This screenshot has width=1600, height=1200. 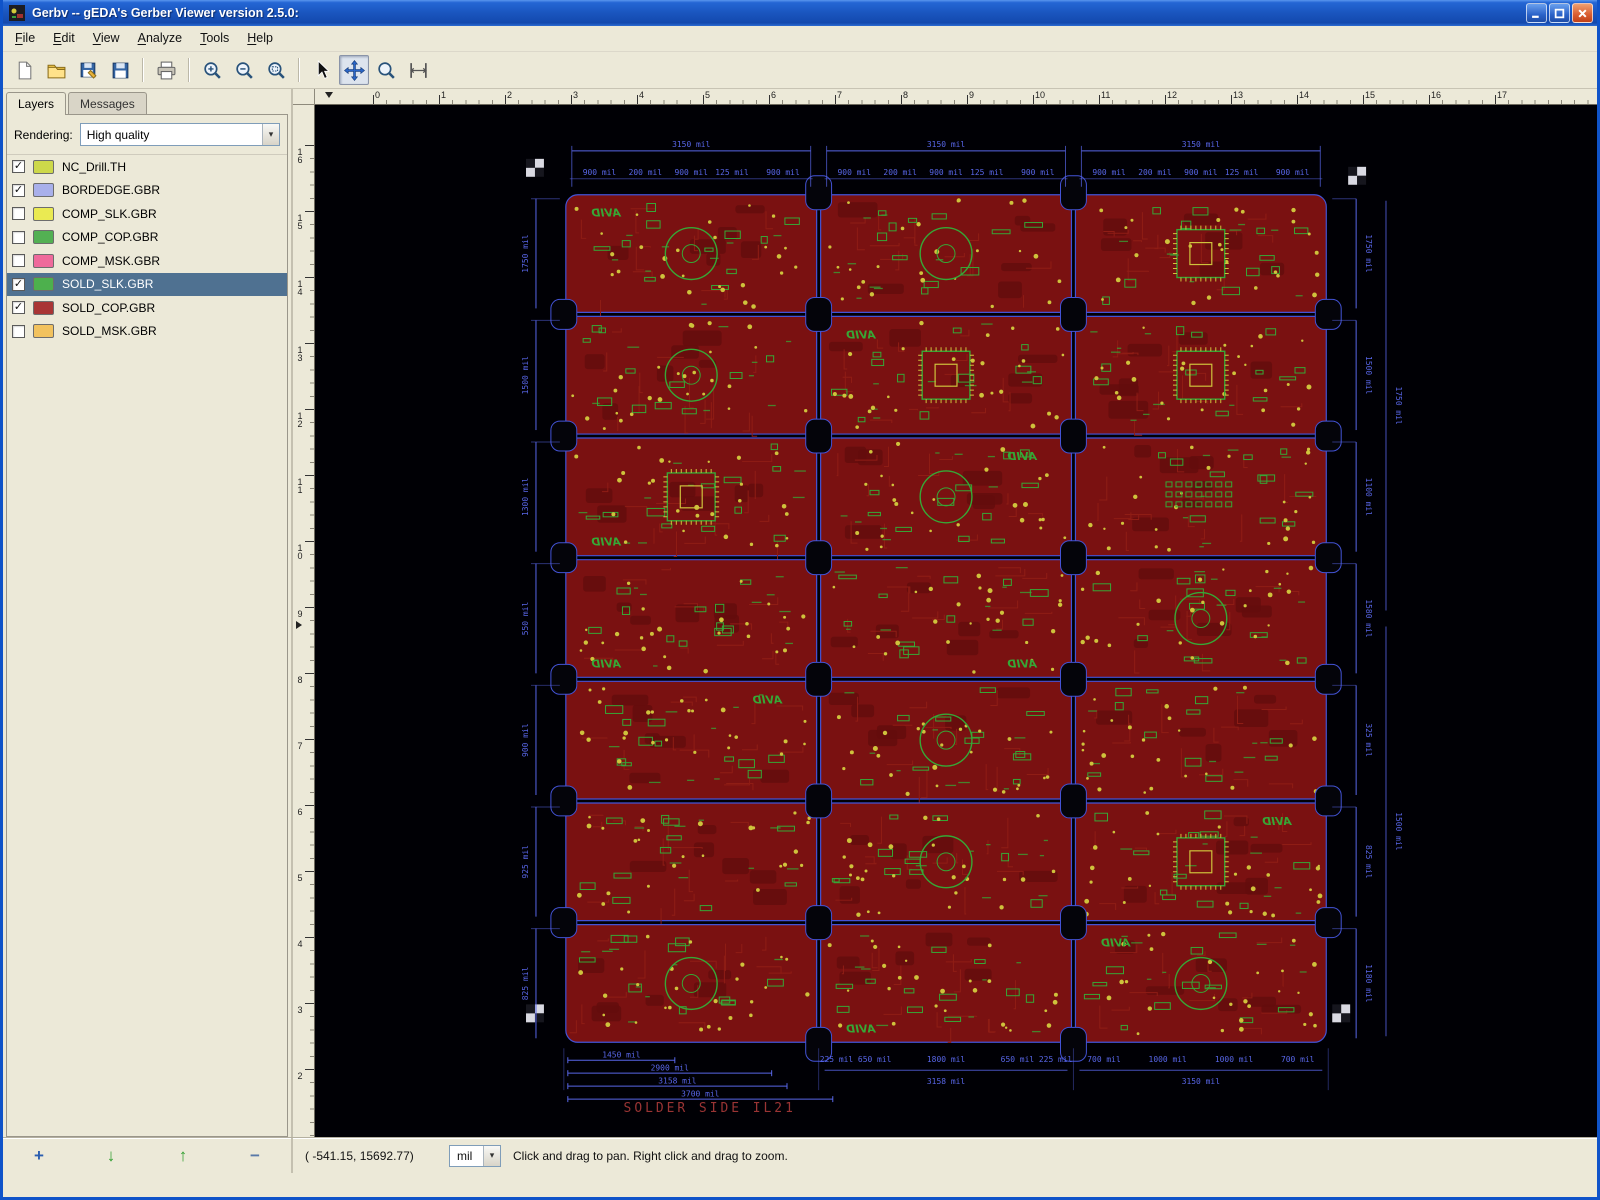 I want to click on minimize-button, so click(x=1536, y=13).